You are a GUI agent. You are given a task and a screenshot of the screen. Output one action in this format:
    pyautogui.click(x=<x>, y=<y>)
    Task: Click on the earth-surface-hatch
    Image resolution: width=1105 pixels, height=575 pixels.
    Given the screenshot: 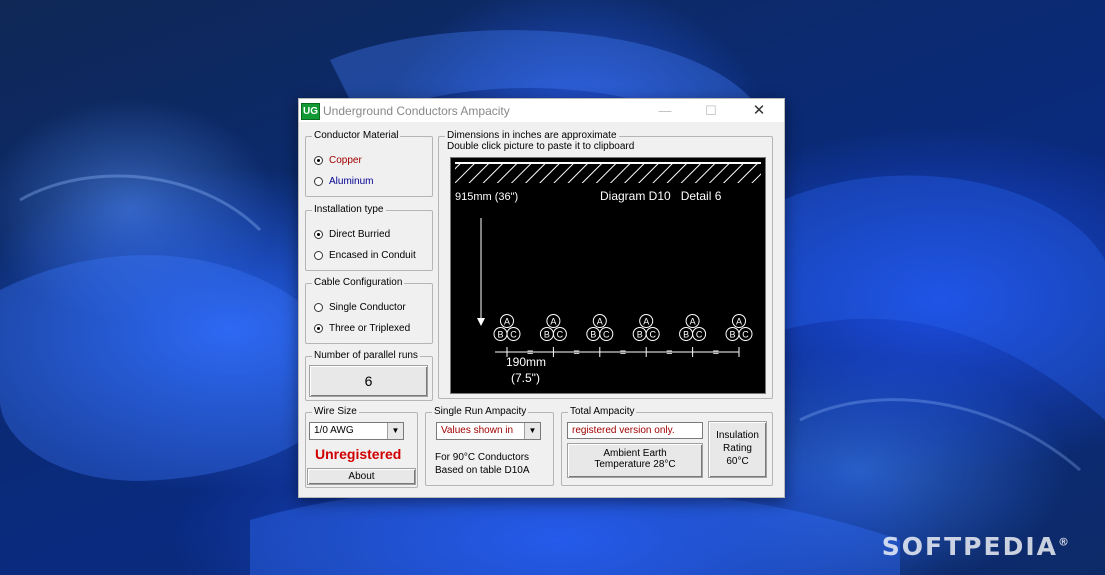 What is the action you would take?
    pyautogui.click(x=608, y=172)
    